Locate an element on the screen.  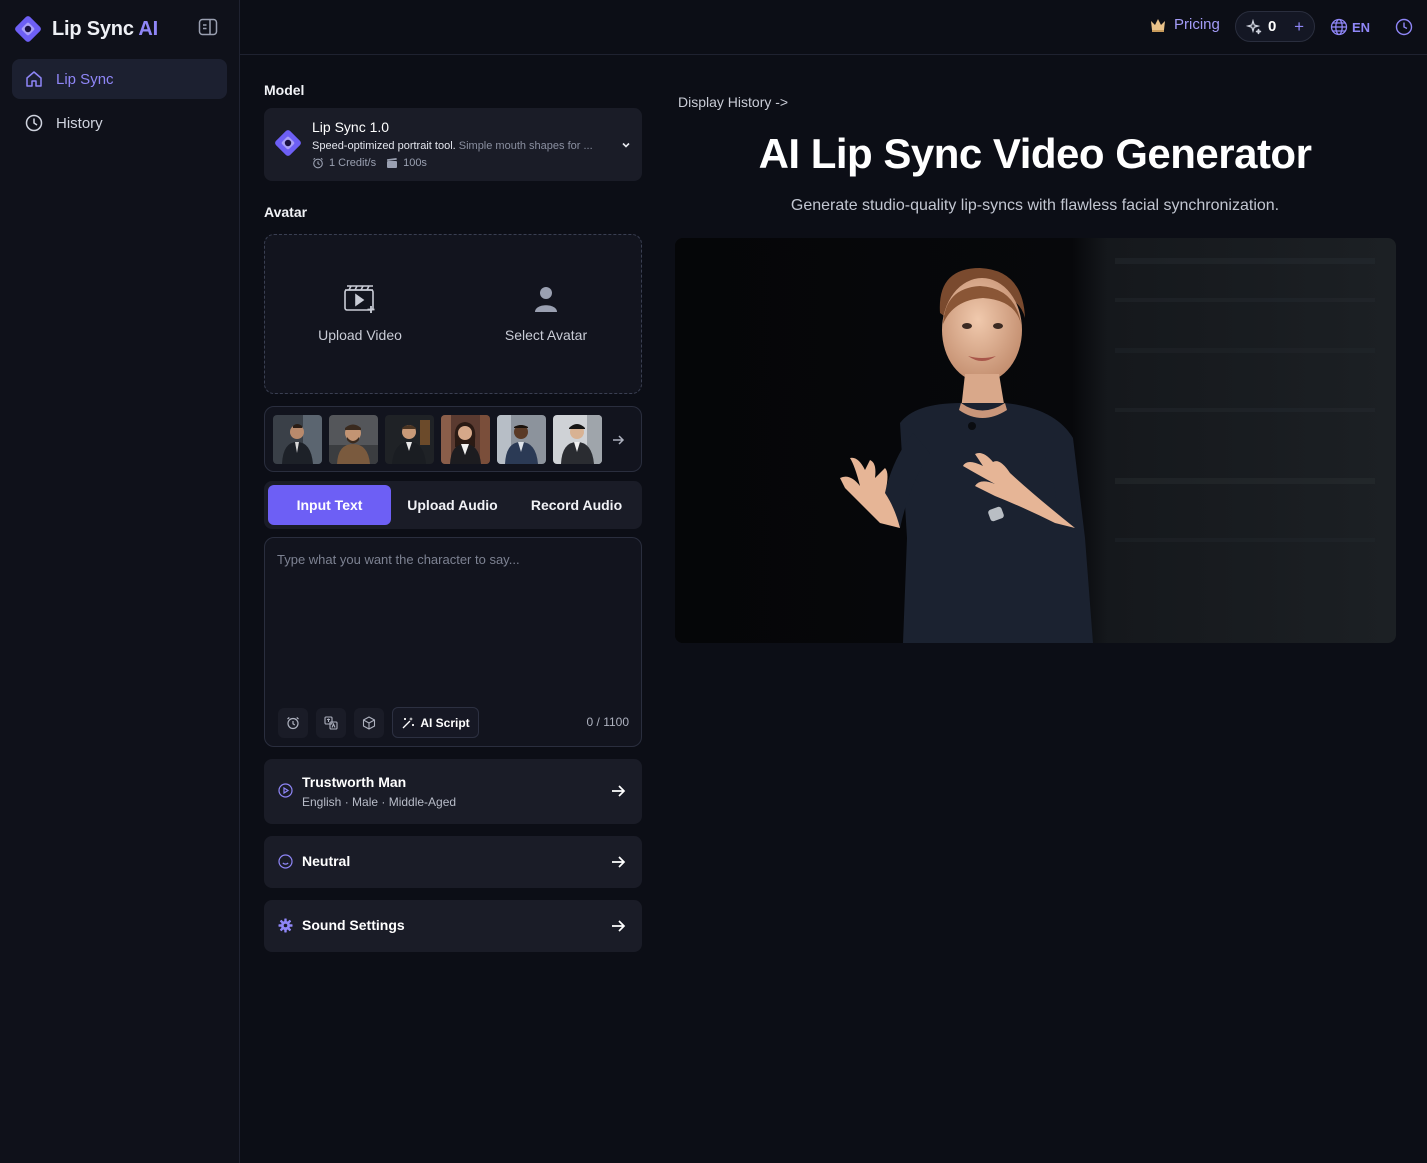
cube-tool-button is located at coordinates (369, 723).